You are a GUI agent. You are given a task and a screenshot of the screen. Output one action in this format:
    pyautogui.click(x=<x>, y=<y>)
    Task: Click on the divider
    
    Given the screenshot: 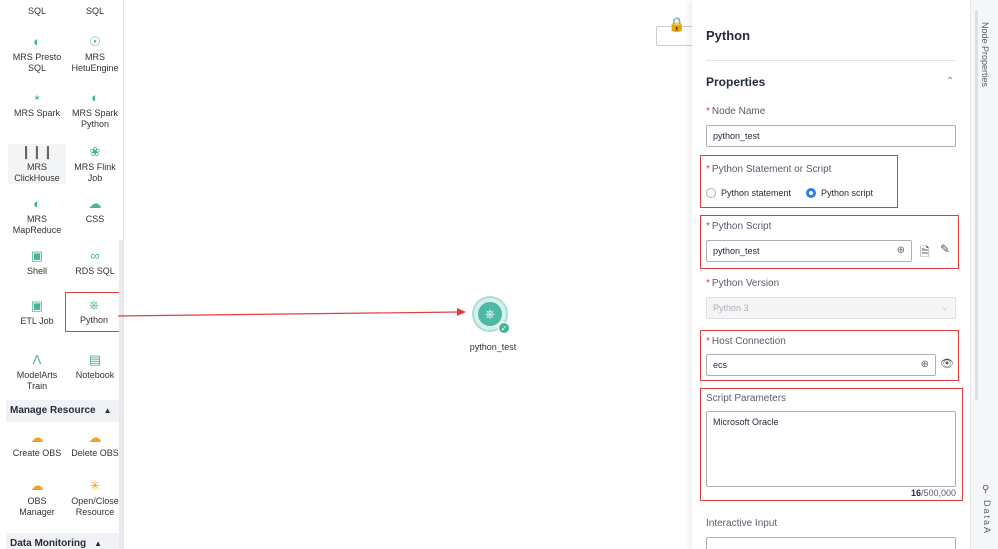 What is the action you would take?
    pyautogui.click(x=831, y=60)
    